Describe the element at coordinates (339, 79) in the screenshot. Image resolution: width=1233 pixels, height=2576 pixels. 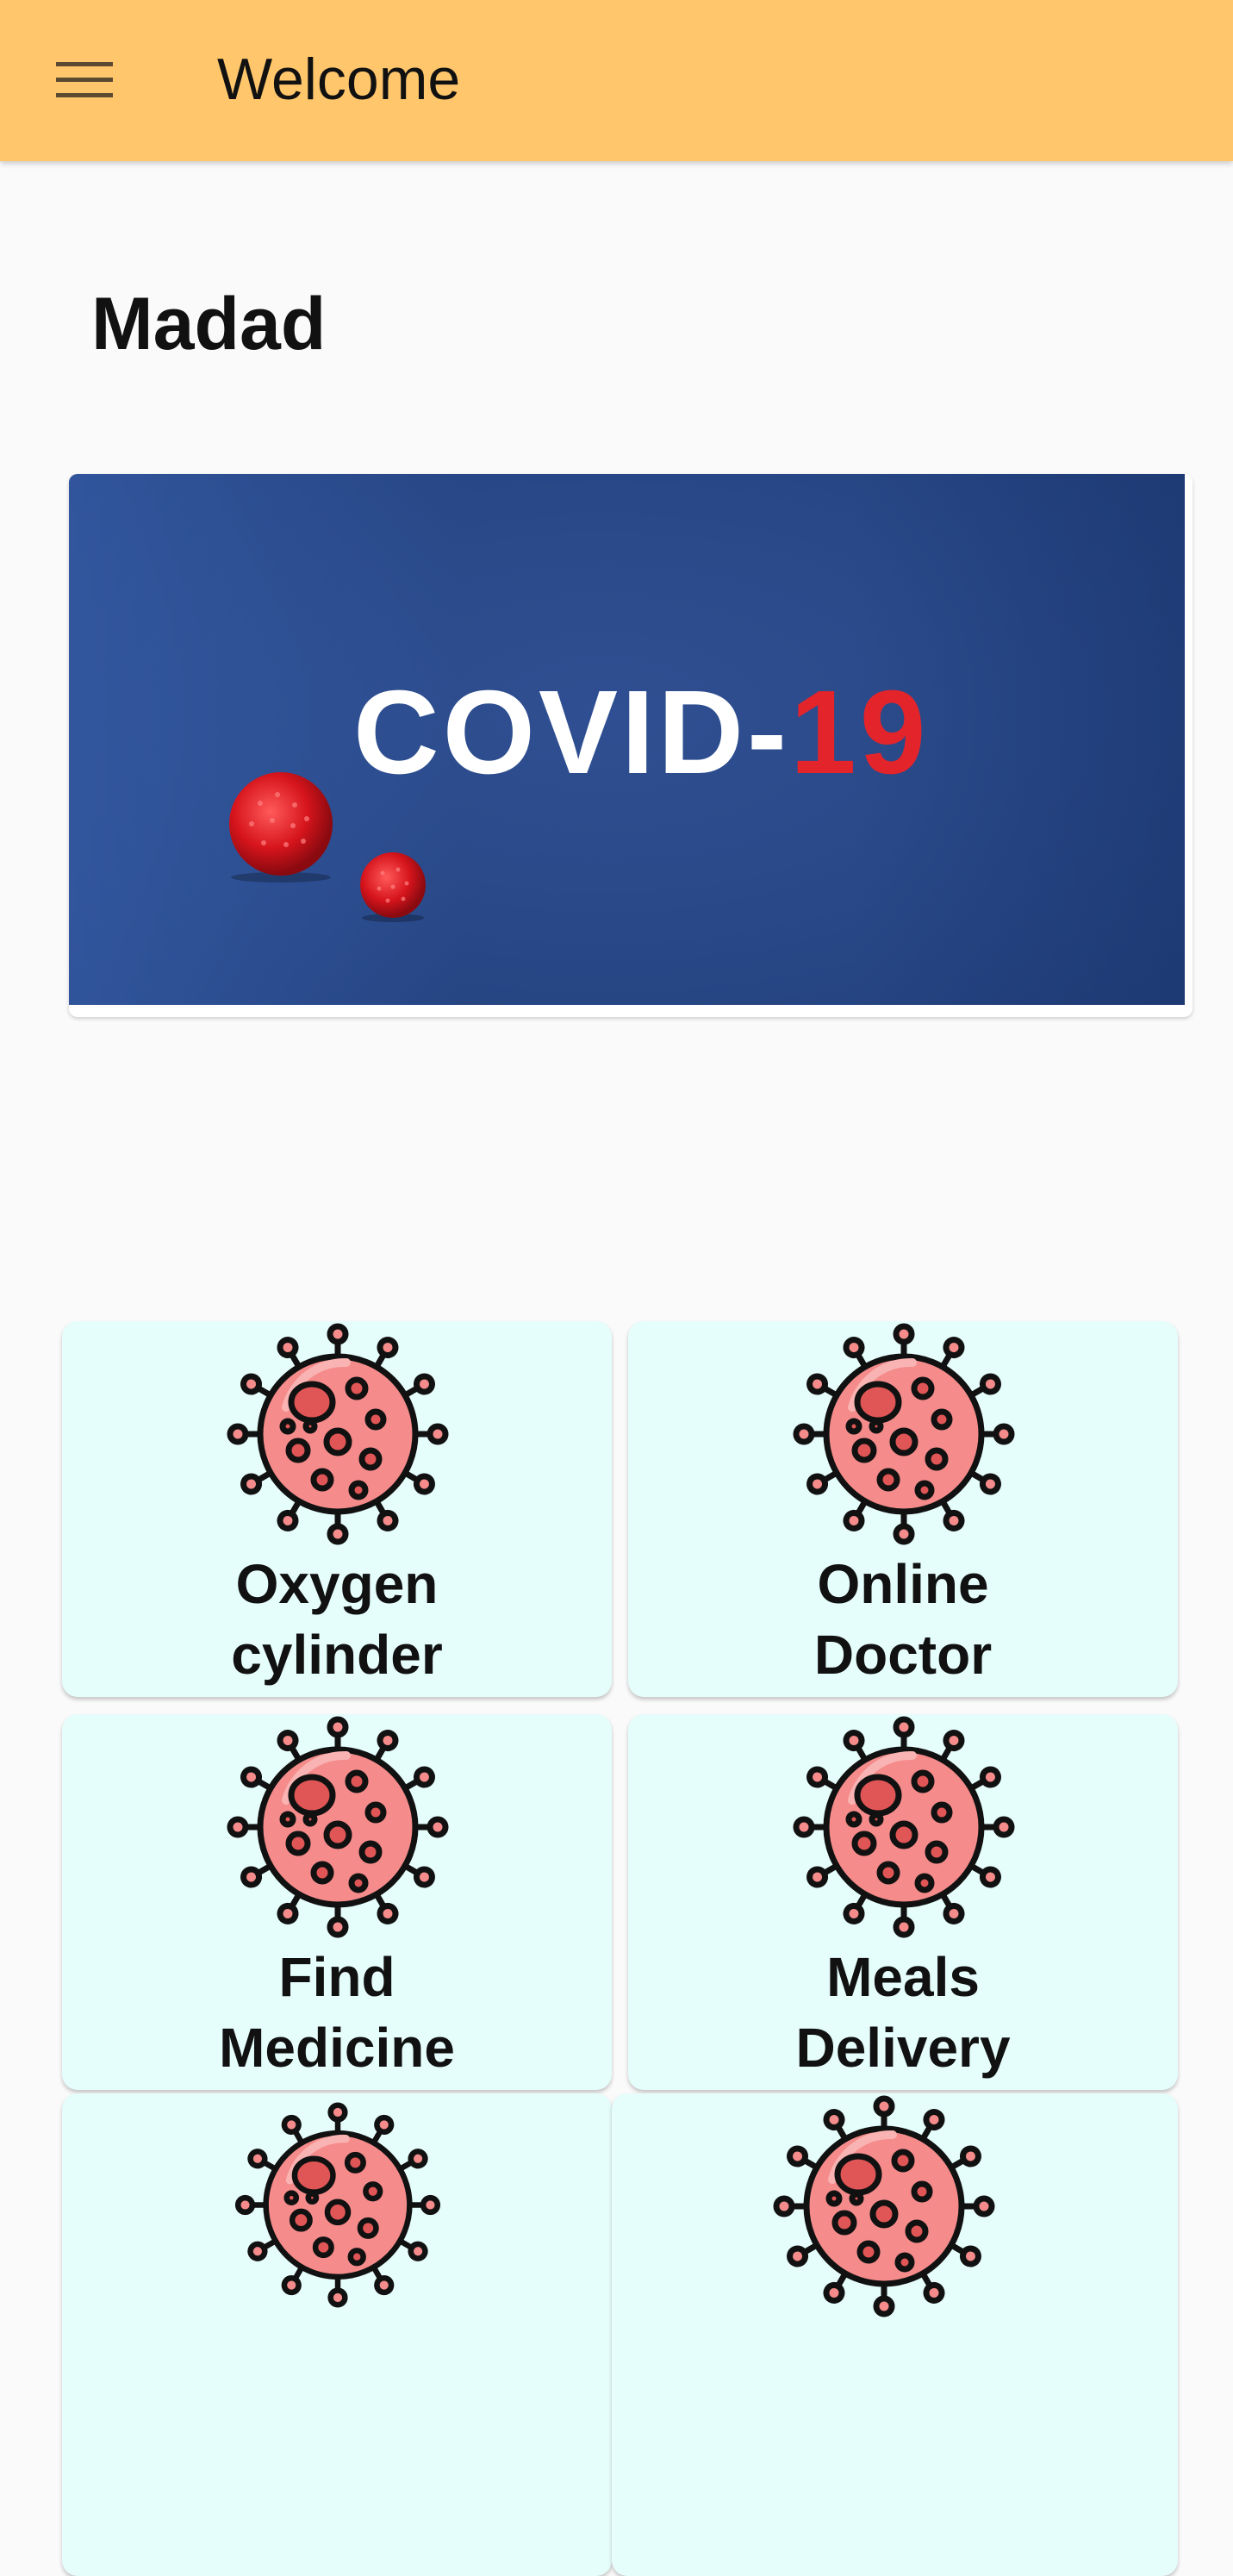
I see `app-bar-title: Welcome` at that location.